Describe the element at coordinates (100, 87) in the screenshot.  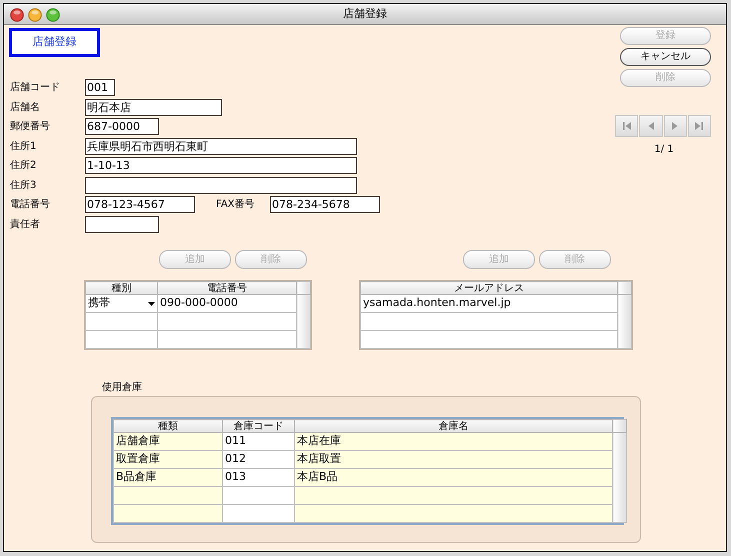
I see `input-field: 001` at that location.